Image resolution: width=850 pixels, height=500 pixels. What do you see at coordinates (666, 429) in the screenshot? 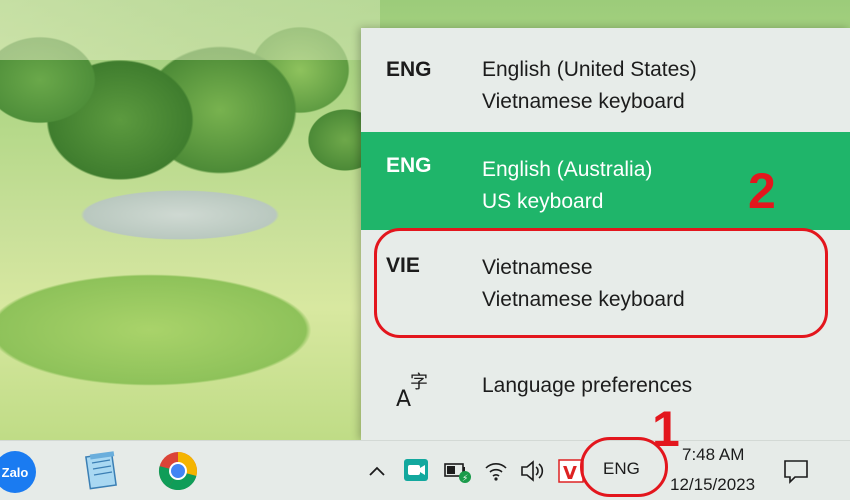
I see `step-number-1: 1` at bounding box center [666, 429].